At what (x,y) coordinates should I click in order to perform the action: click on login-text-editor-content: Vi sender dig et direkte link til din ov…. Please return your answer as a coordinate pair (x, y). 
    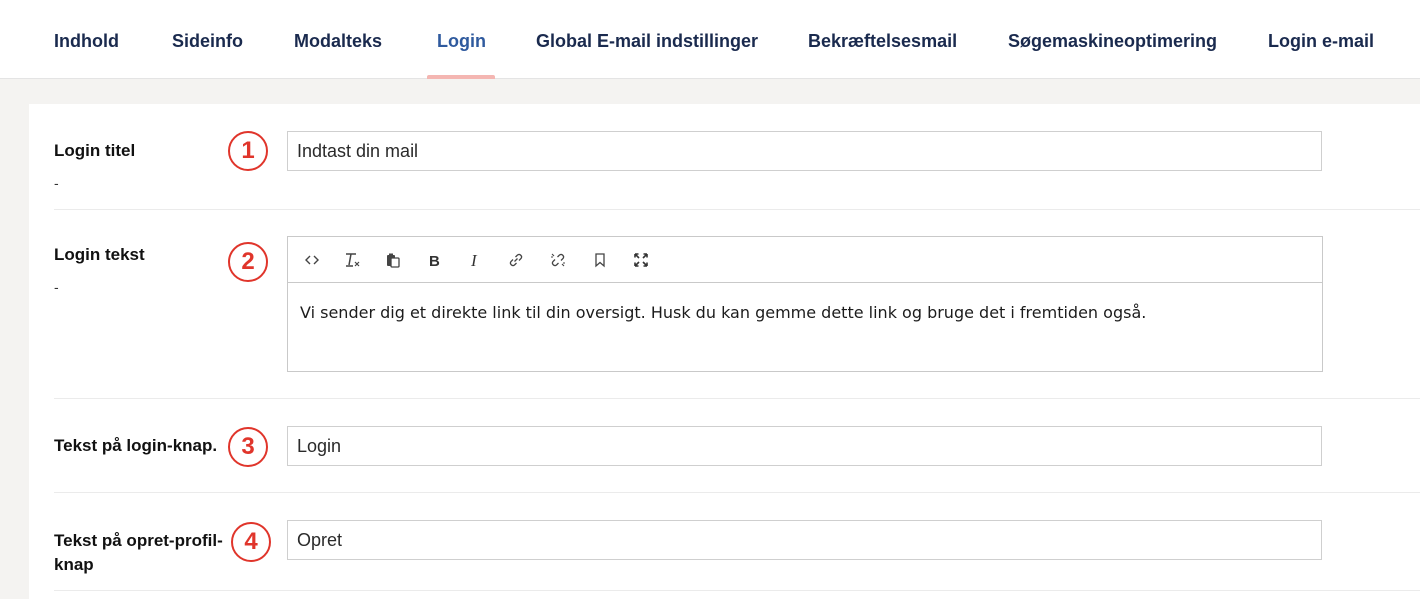
    Looking at the image, I should click on (805, 313).